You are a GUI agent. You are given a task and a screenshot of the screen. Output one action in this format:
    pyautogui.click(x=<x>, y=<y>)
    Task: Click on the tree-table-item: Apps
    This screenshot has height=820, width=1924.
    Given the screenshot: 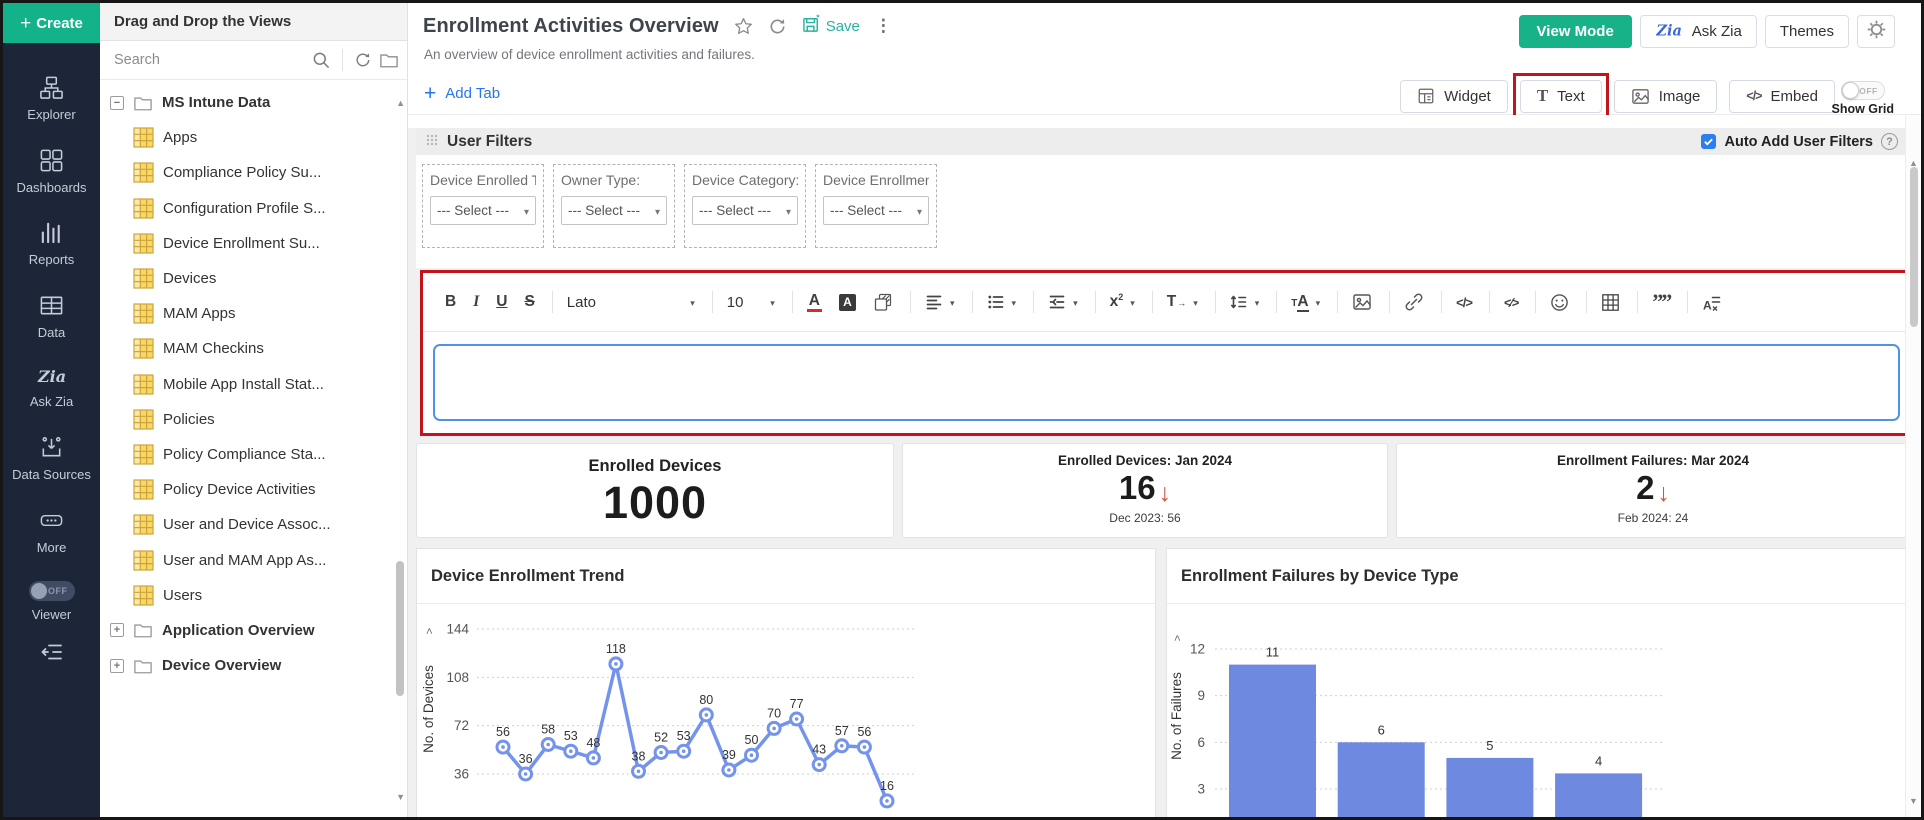 What is the action you would take?
    pyautogui.click(x=247, y=137)
    